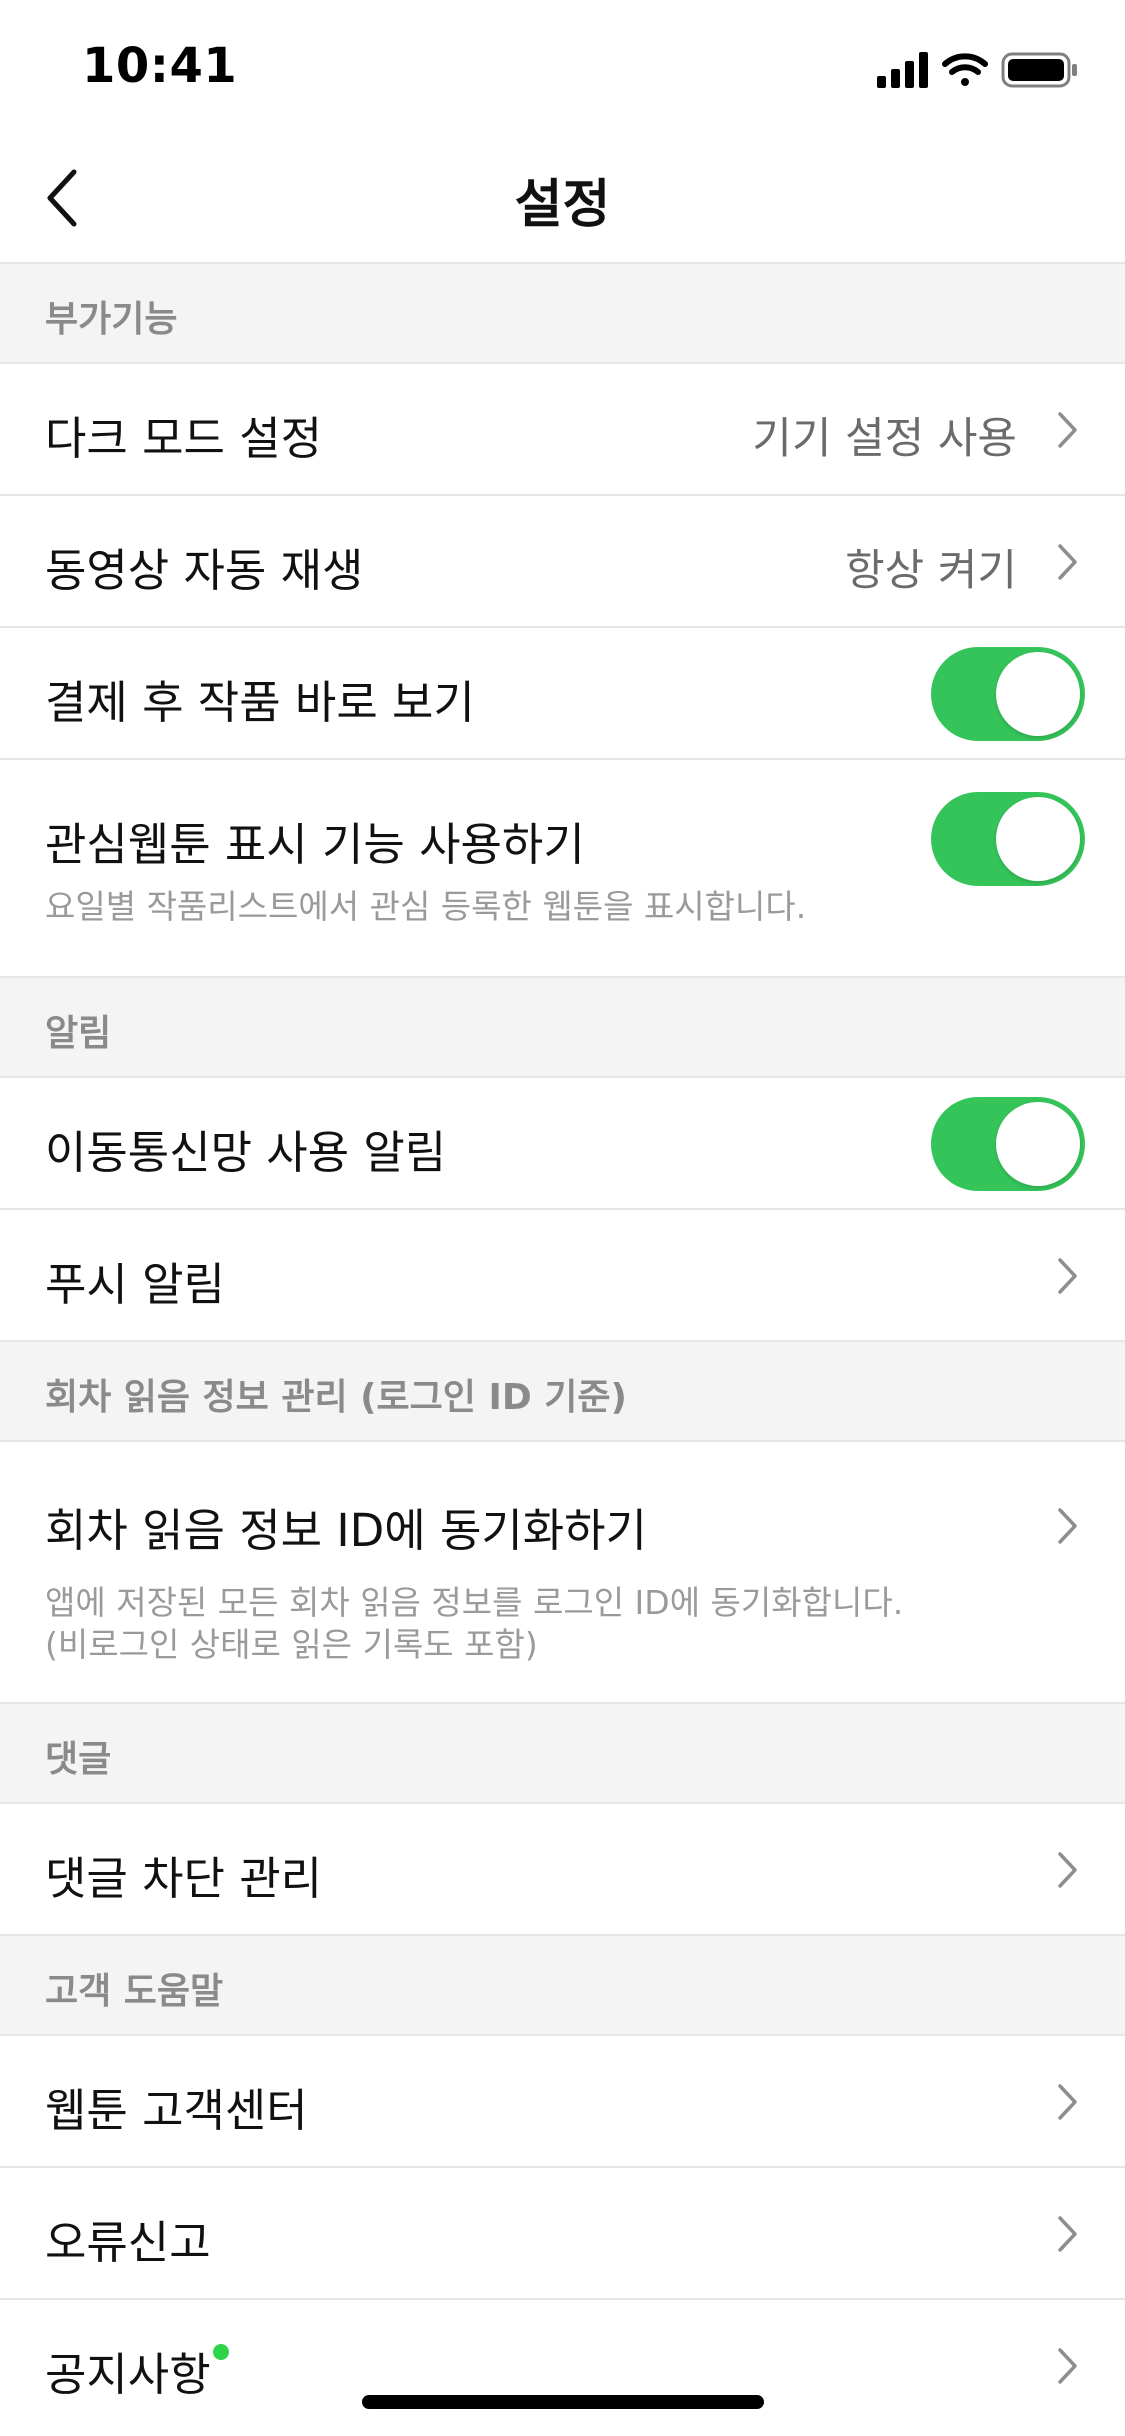 This screenshot has height=2436, width=1125. What do you see at coordinates (562, 694) in the screenshot?
I see `row-view-after-pay: 결제 후 작품 바로 보기` at bounding box center [562, 694].